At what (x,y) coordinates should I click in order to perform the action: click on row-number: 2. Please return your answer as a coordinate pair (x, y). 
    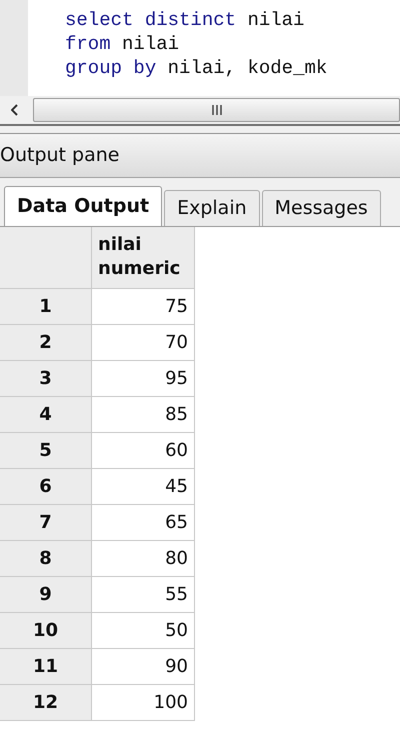
    Looking at the image, I should click on (46, 343).